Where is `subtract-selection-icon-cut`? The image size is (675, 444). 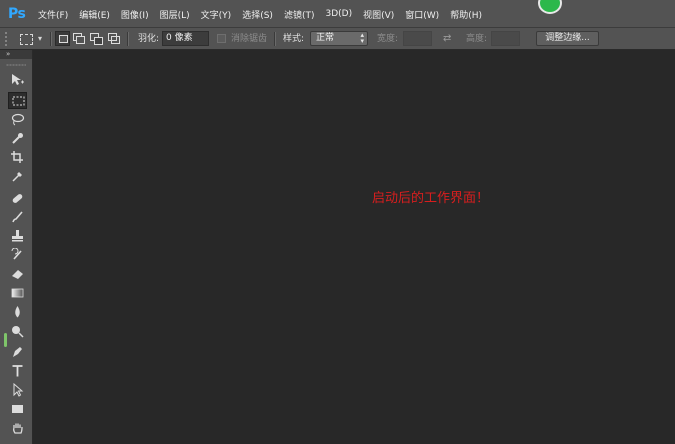 subtract-selection-icon-cut is located at coordinates (98, 41).